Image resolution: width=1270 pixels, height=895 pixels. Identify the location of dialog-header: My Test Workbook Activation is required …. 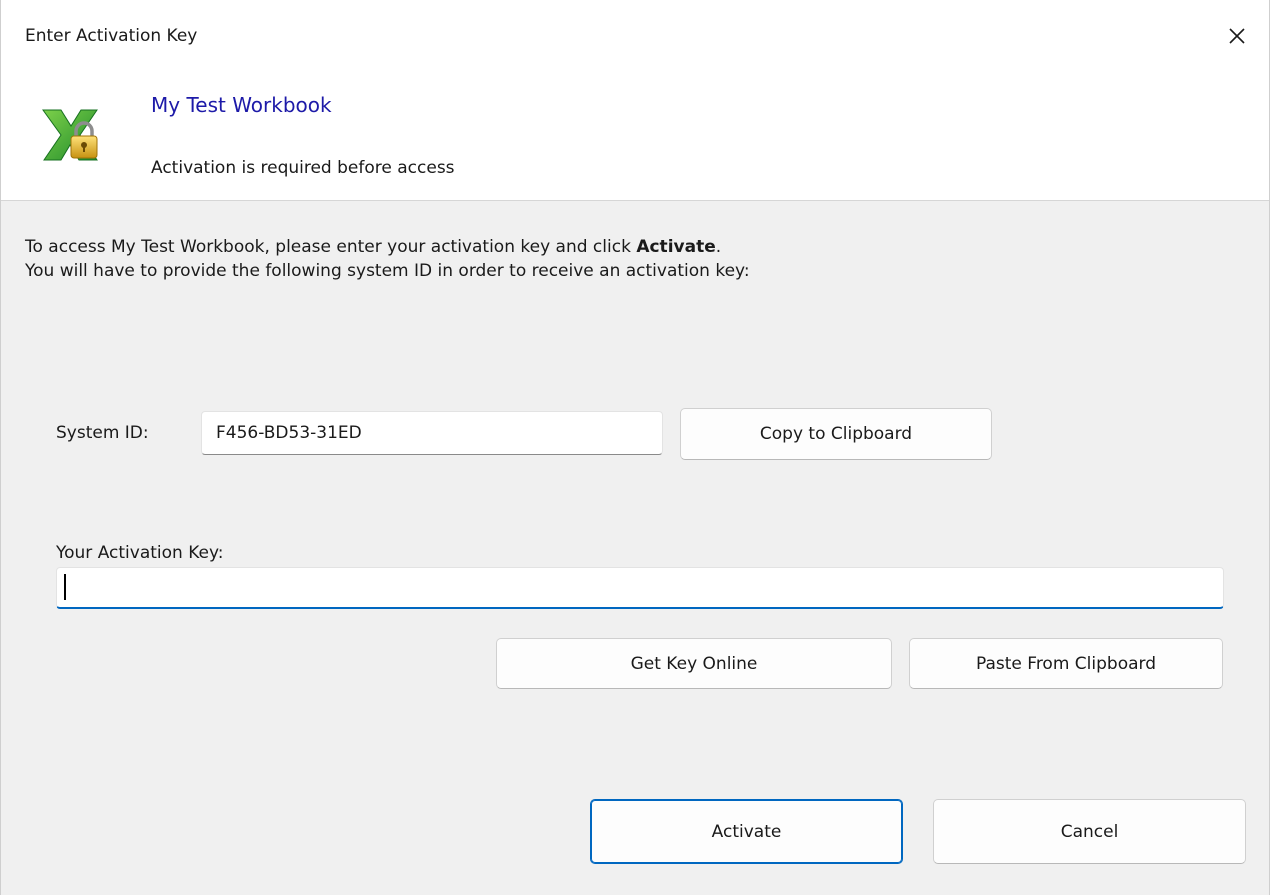
(635, 135).